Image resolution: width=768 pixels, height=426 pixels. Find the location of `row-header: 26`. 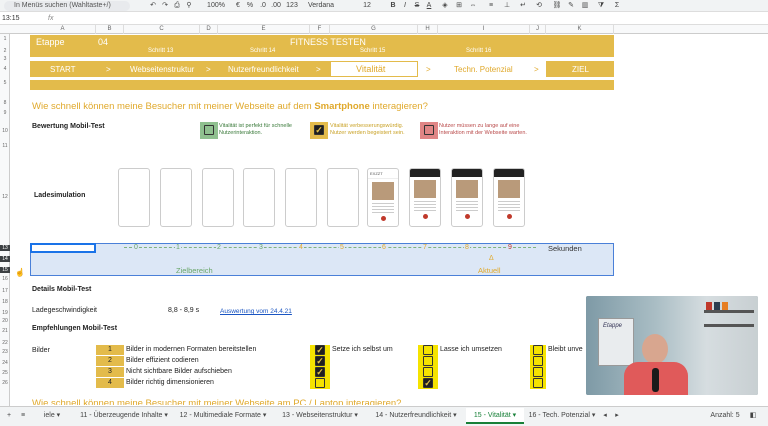

row-header: 26 is located at coordinates (5, 383).